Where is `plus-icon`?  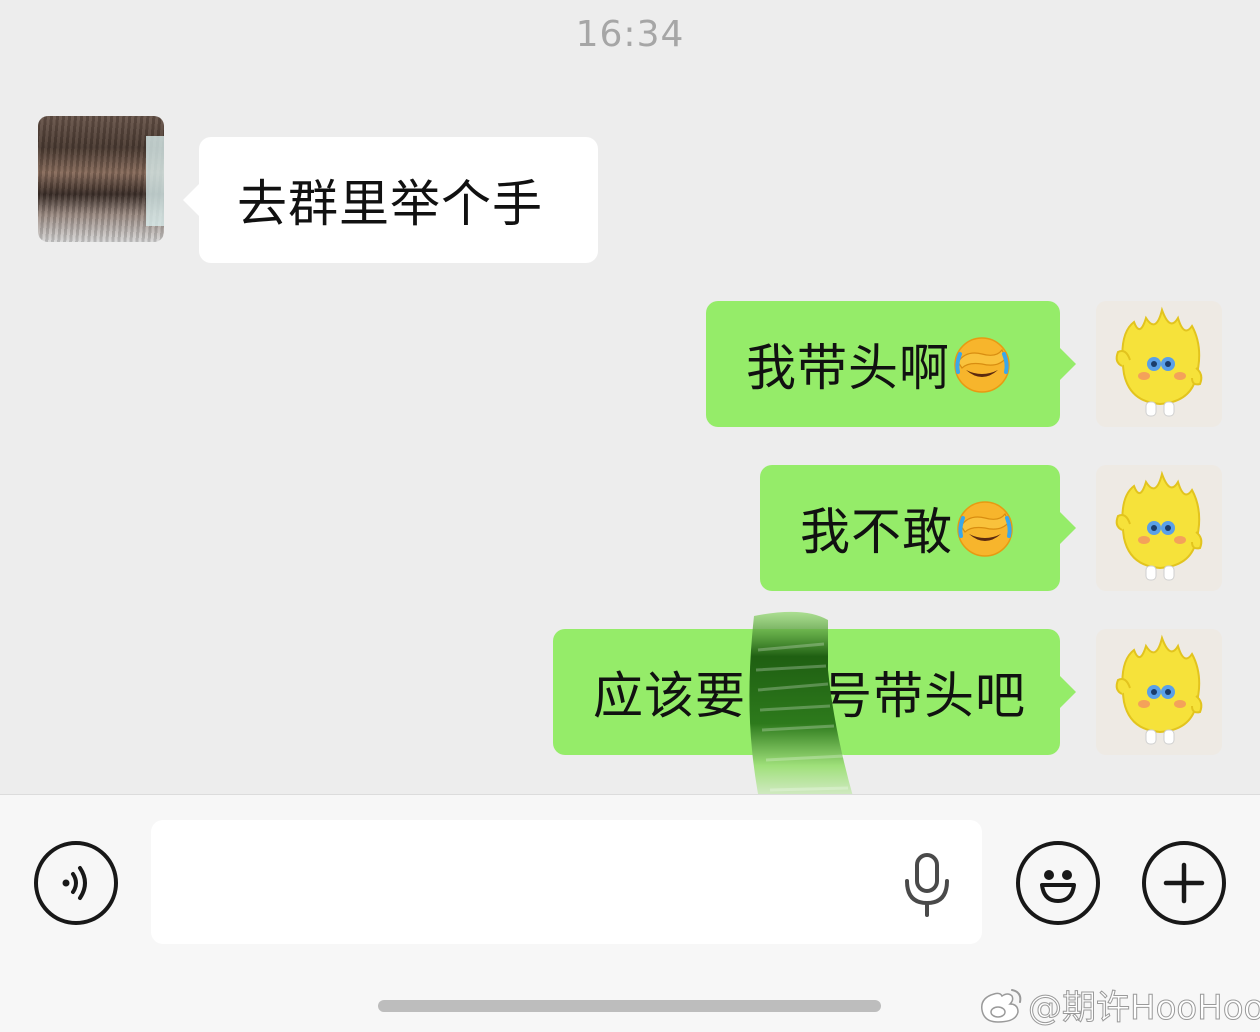 plus-icon is located at coordinates (1184, 883).